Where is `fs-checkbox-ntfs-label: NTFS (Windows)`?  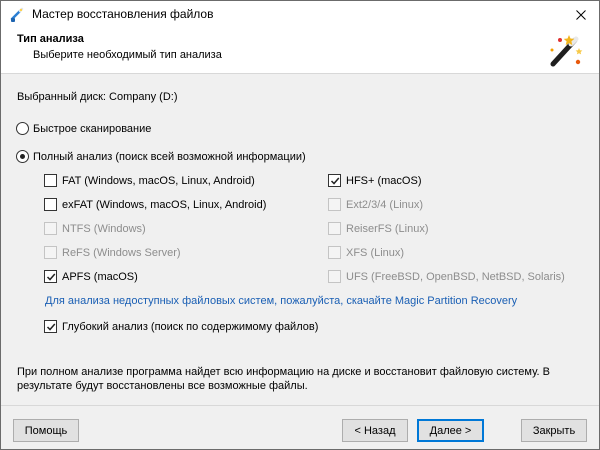 fs-checkbox-ntfs-label: NTFS (Windows) is located at coordinates (104, 228).